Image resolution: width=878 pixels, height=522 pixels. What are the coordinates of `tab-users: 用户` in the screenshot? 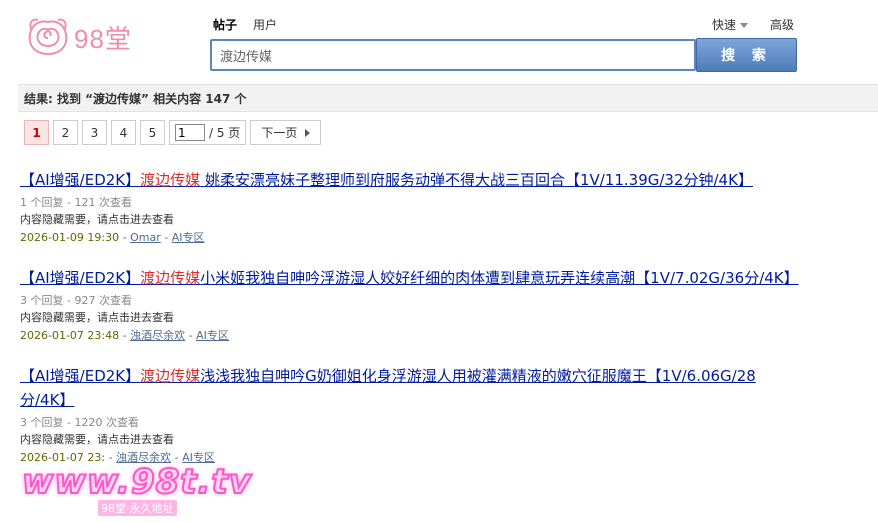 It's located at (265, 24).